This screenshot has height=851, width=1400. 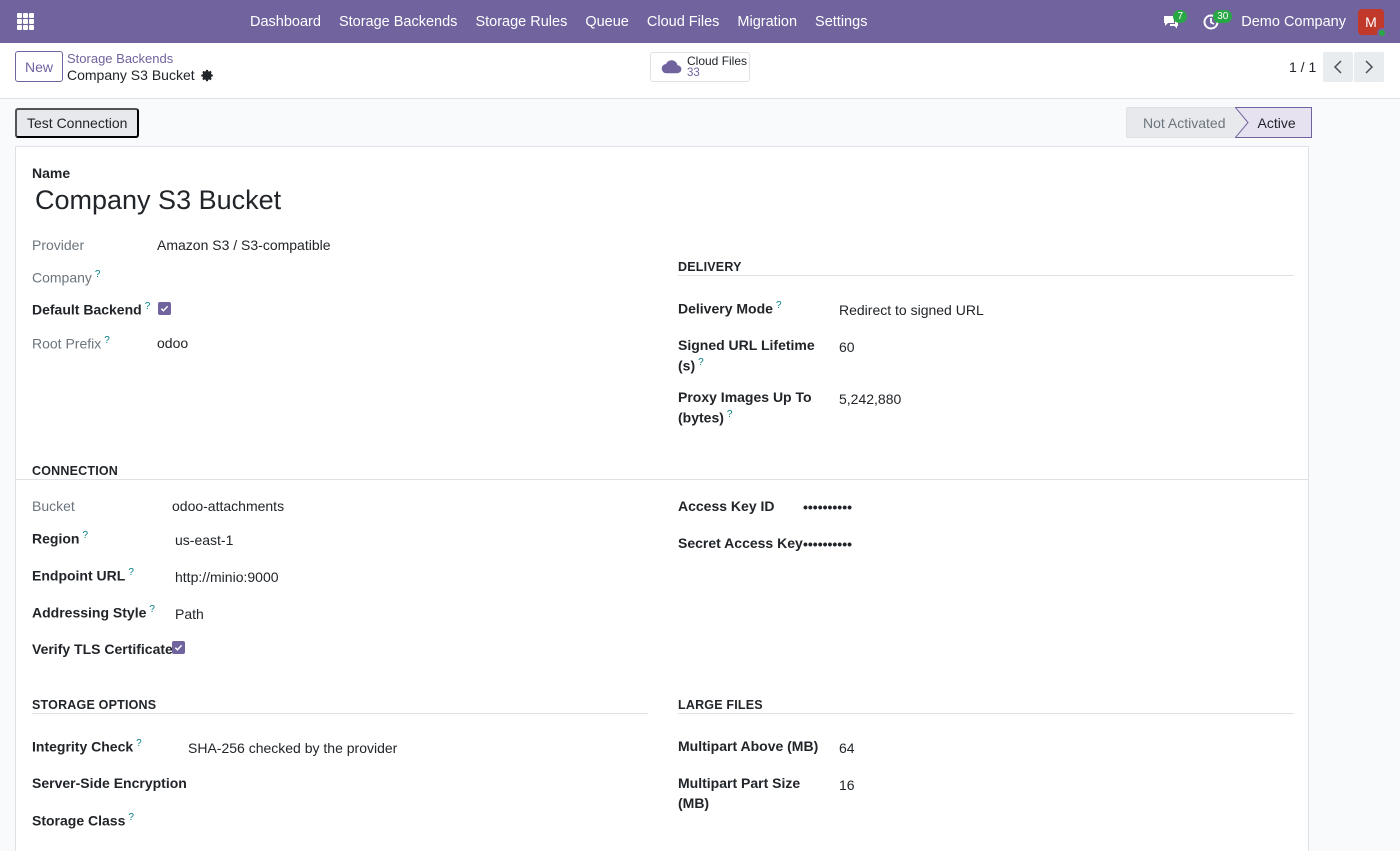 I want to click on signed-url-lifetime-label-line2: (s)?, so click(x=691, y=365).